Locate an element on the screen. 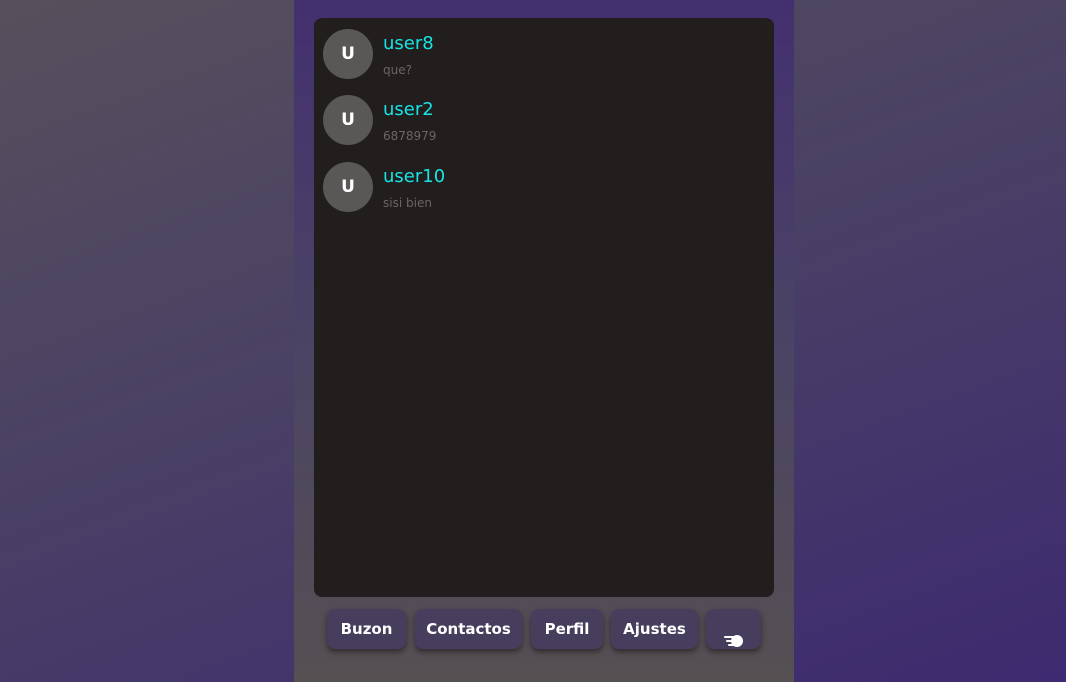  chat-preview: sisi bien is located at coordinates (407, 203).